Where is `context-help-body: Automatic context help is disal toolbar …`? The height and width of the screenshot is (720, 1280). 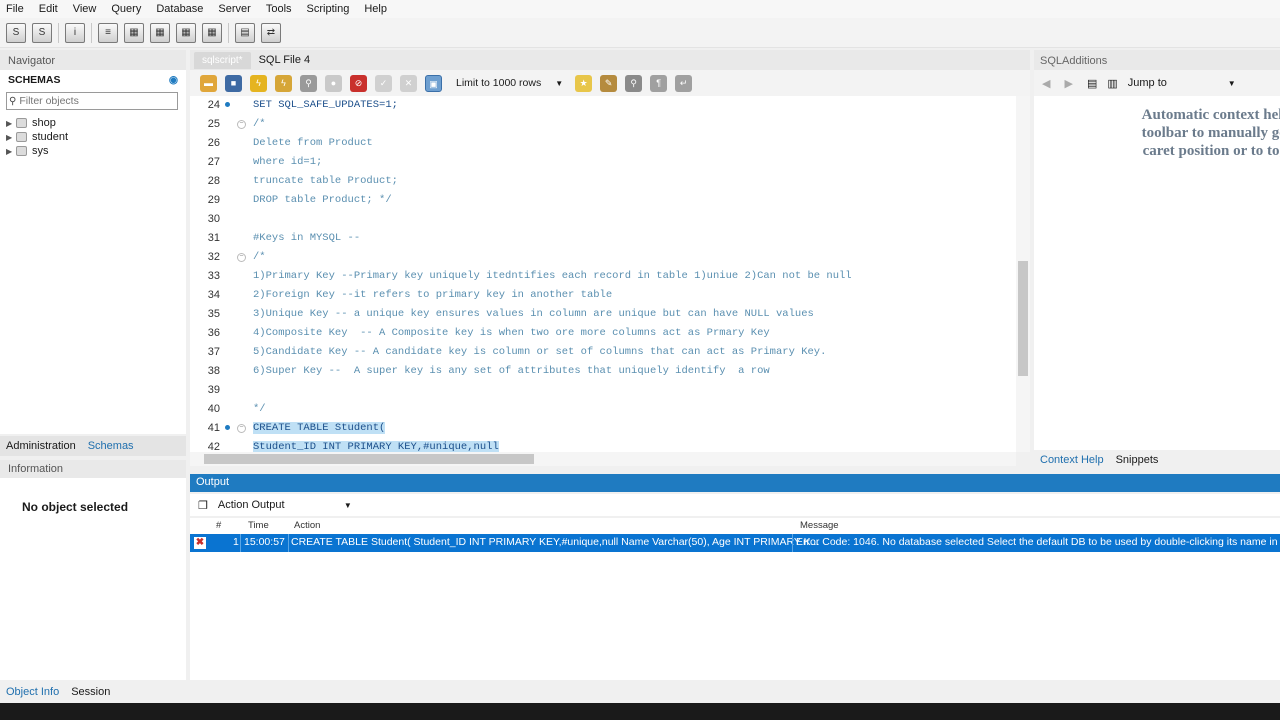 context-help-body: Automatic context help is disal toolbar … is located at coordinates (1157, 274).